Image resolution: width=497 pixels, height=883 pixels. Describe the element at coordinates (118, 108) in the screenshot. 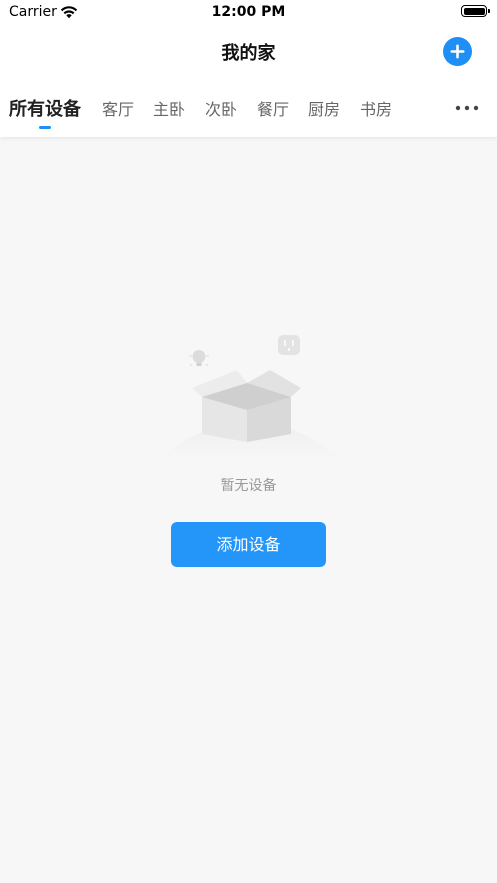

I see `tab-living-room: 客厅` at that location.